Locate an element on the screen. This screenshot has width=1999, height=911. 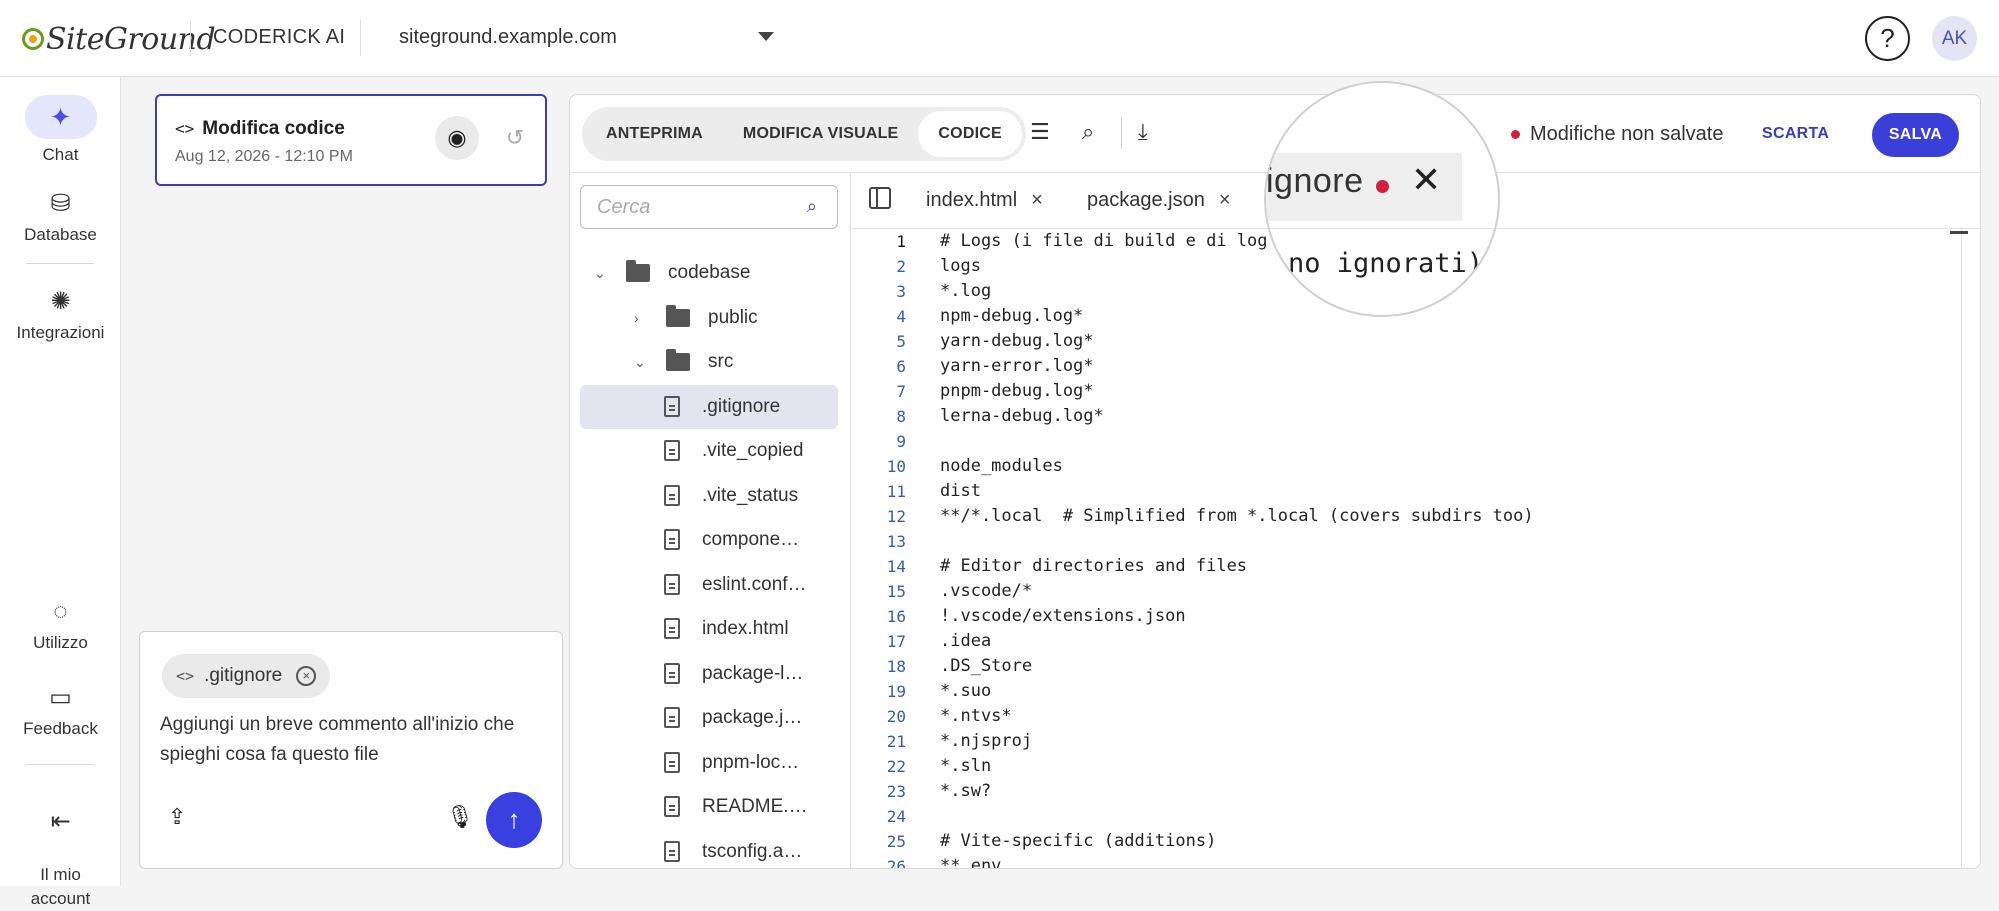
save-button: SALVA is located at coordinates (1915, 135).